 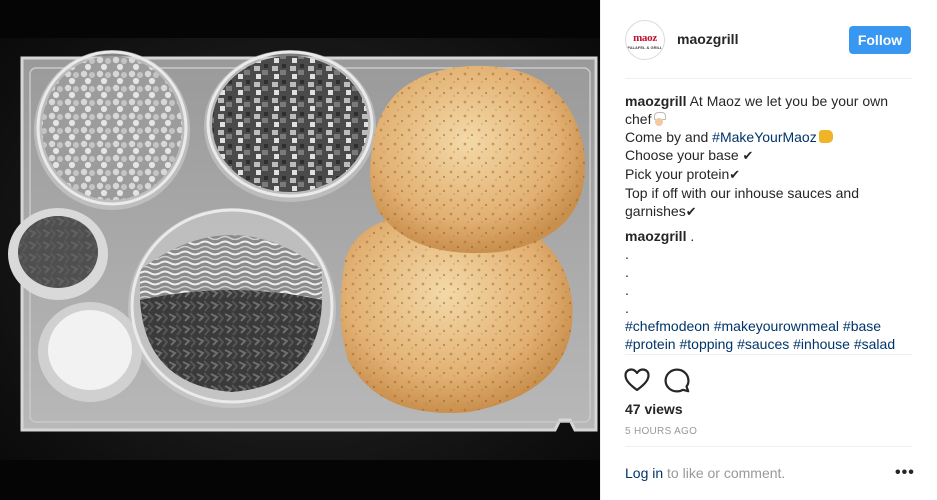 I want to click on caption-text-1: At Maoz we let you be your own, so click(x=789, y=101).